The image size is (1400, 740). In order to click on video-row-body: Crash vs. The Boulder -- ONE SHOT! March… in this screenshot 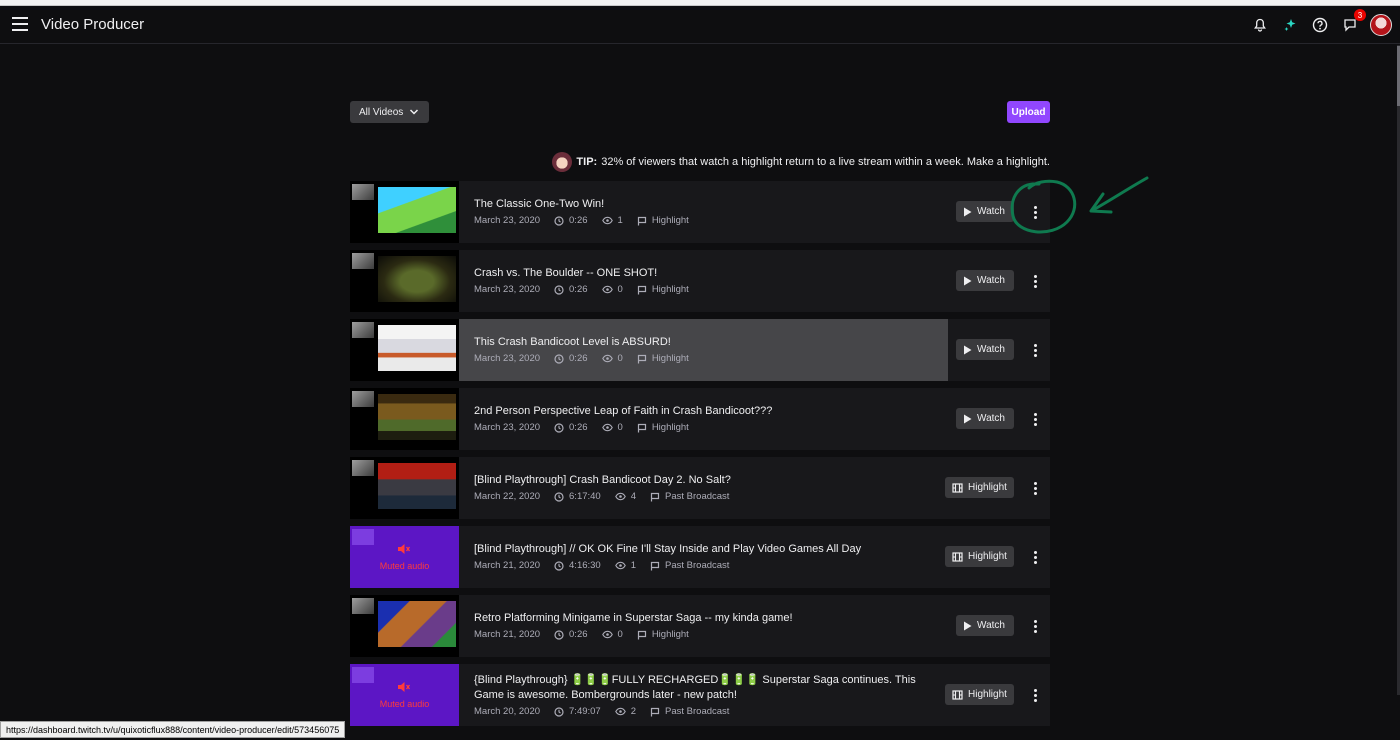, I will do `click(703, 281)`.